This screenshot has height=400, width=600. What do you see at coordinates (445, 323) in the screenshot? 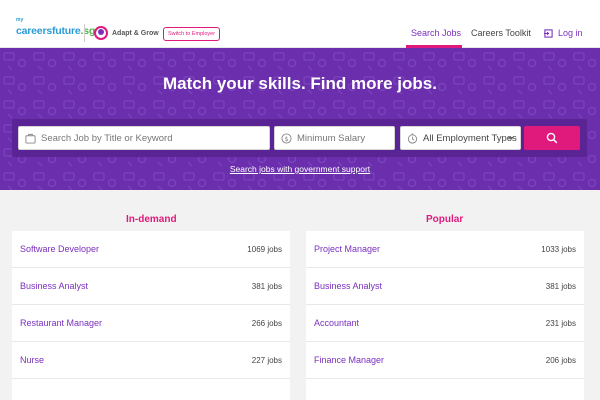
I see `list-item: Accountant 231 jobs` at bounding box center [445, 323].